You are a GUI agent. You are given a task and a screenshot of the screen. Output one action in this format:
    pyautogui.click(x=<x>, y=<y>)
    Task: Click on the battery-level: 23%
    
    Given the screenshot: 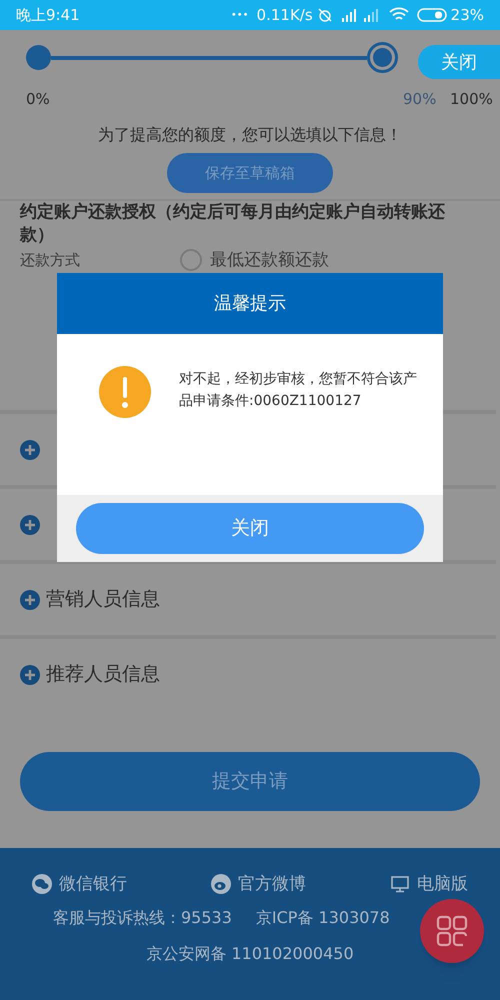 What is the action you would take?
    pyautogui.click(x=467, y=15)
    